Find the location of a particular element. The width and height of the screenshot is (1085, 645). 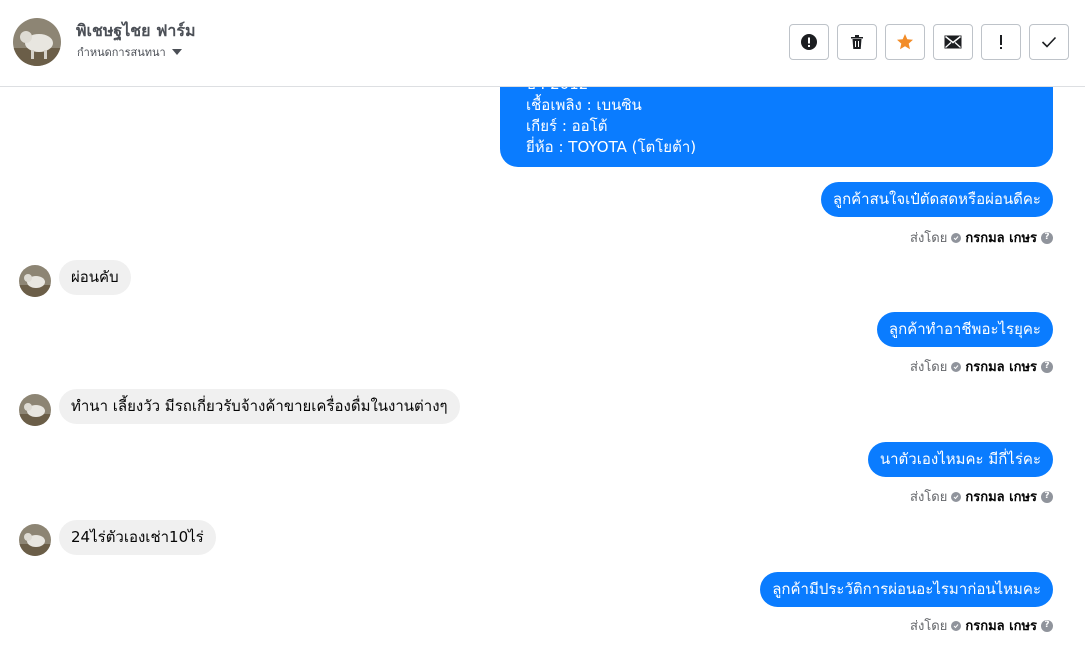

incoming-message: ผ่อนคับ is located at coordinates (95, 277).